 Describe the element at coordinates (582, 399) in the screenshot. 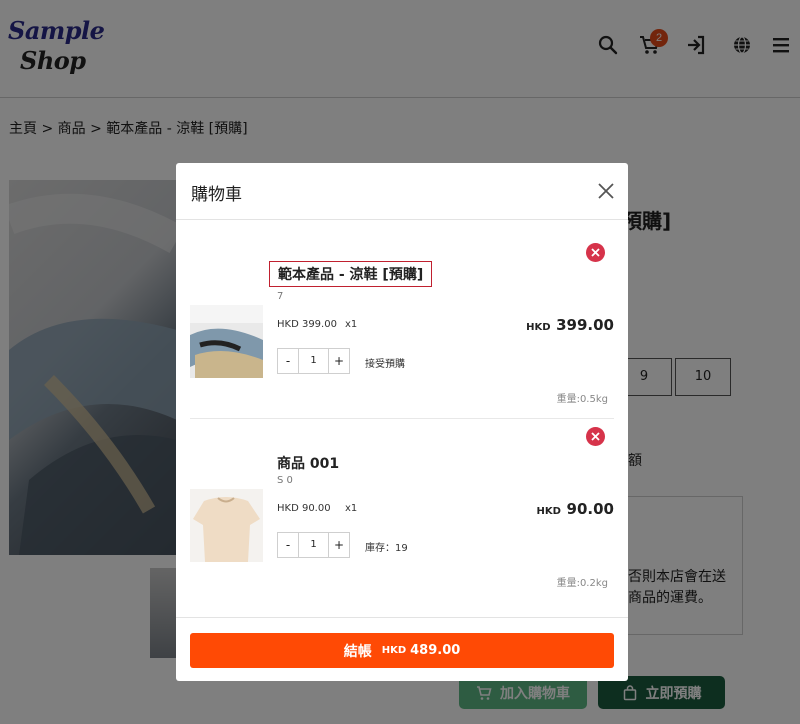

I see `cart-item-weight: 重量:0.5kg` at that location.